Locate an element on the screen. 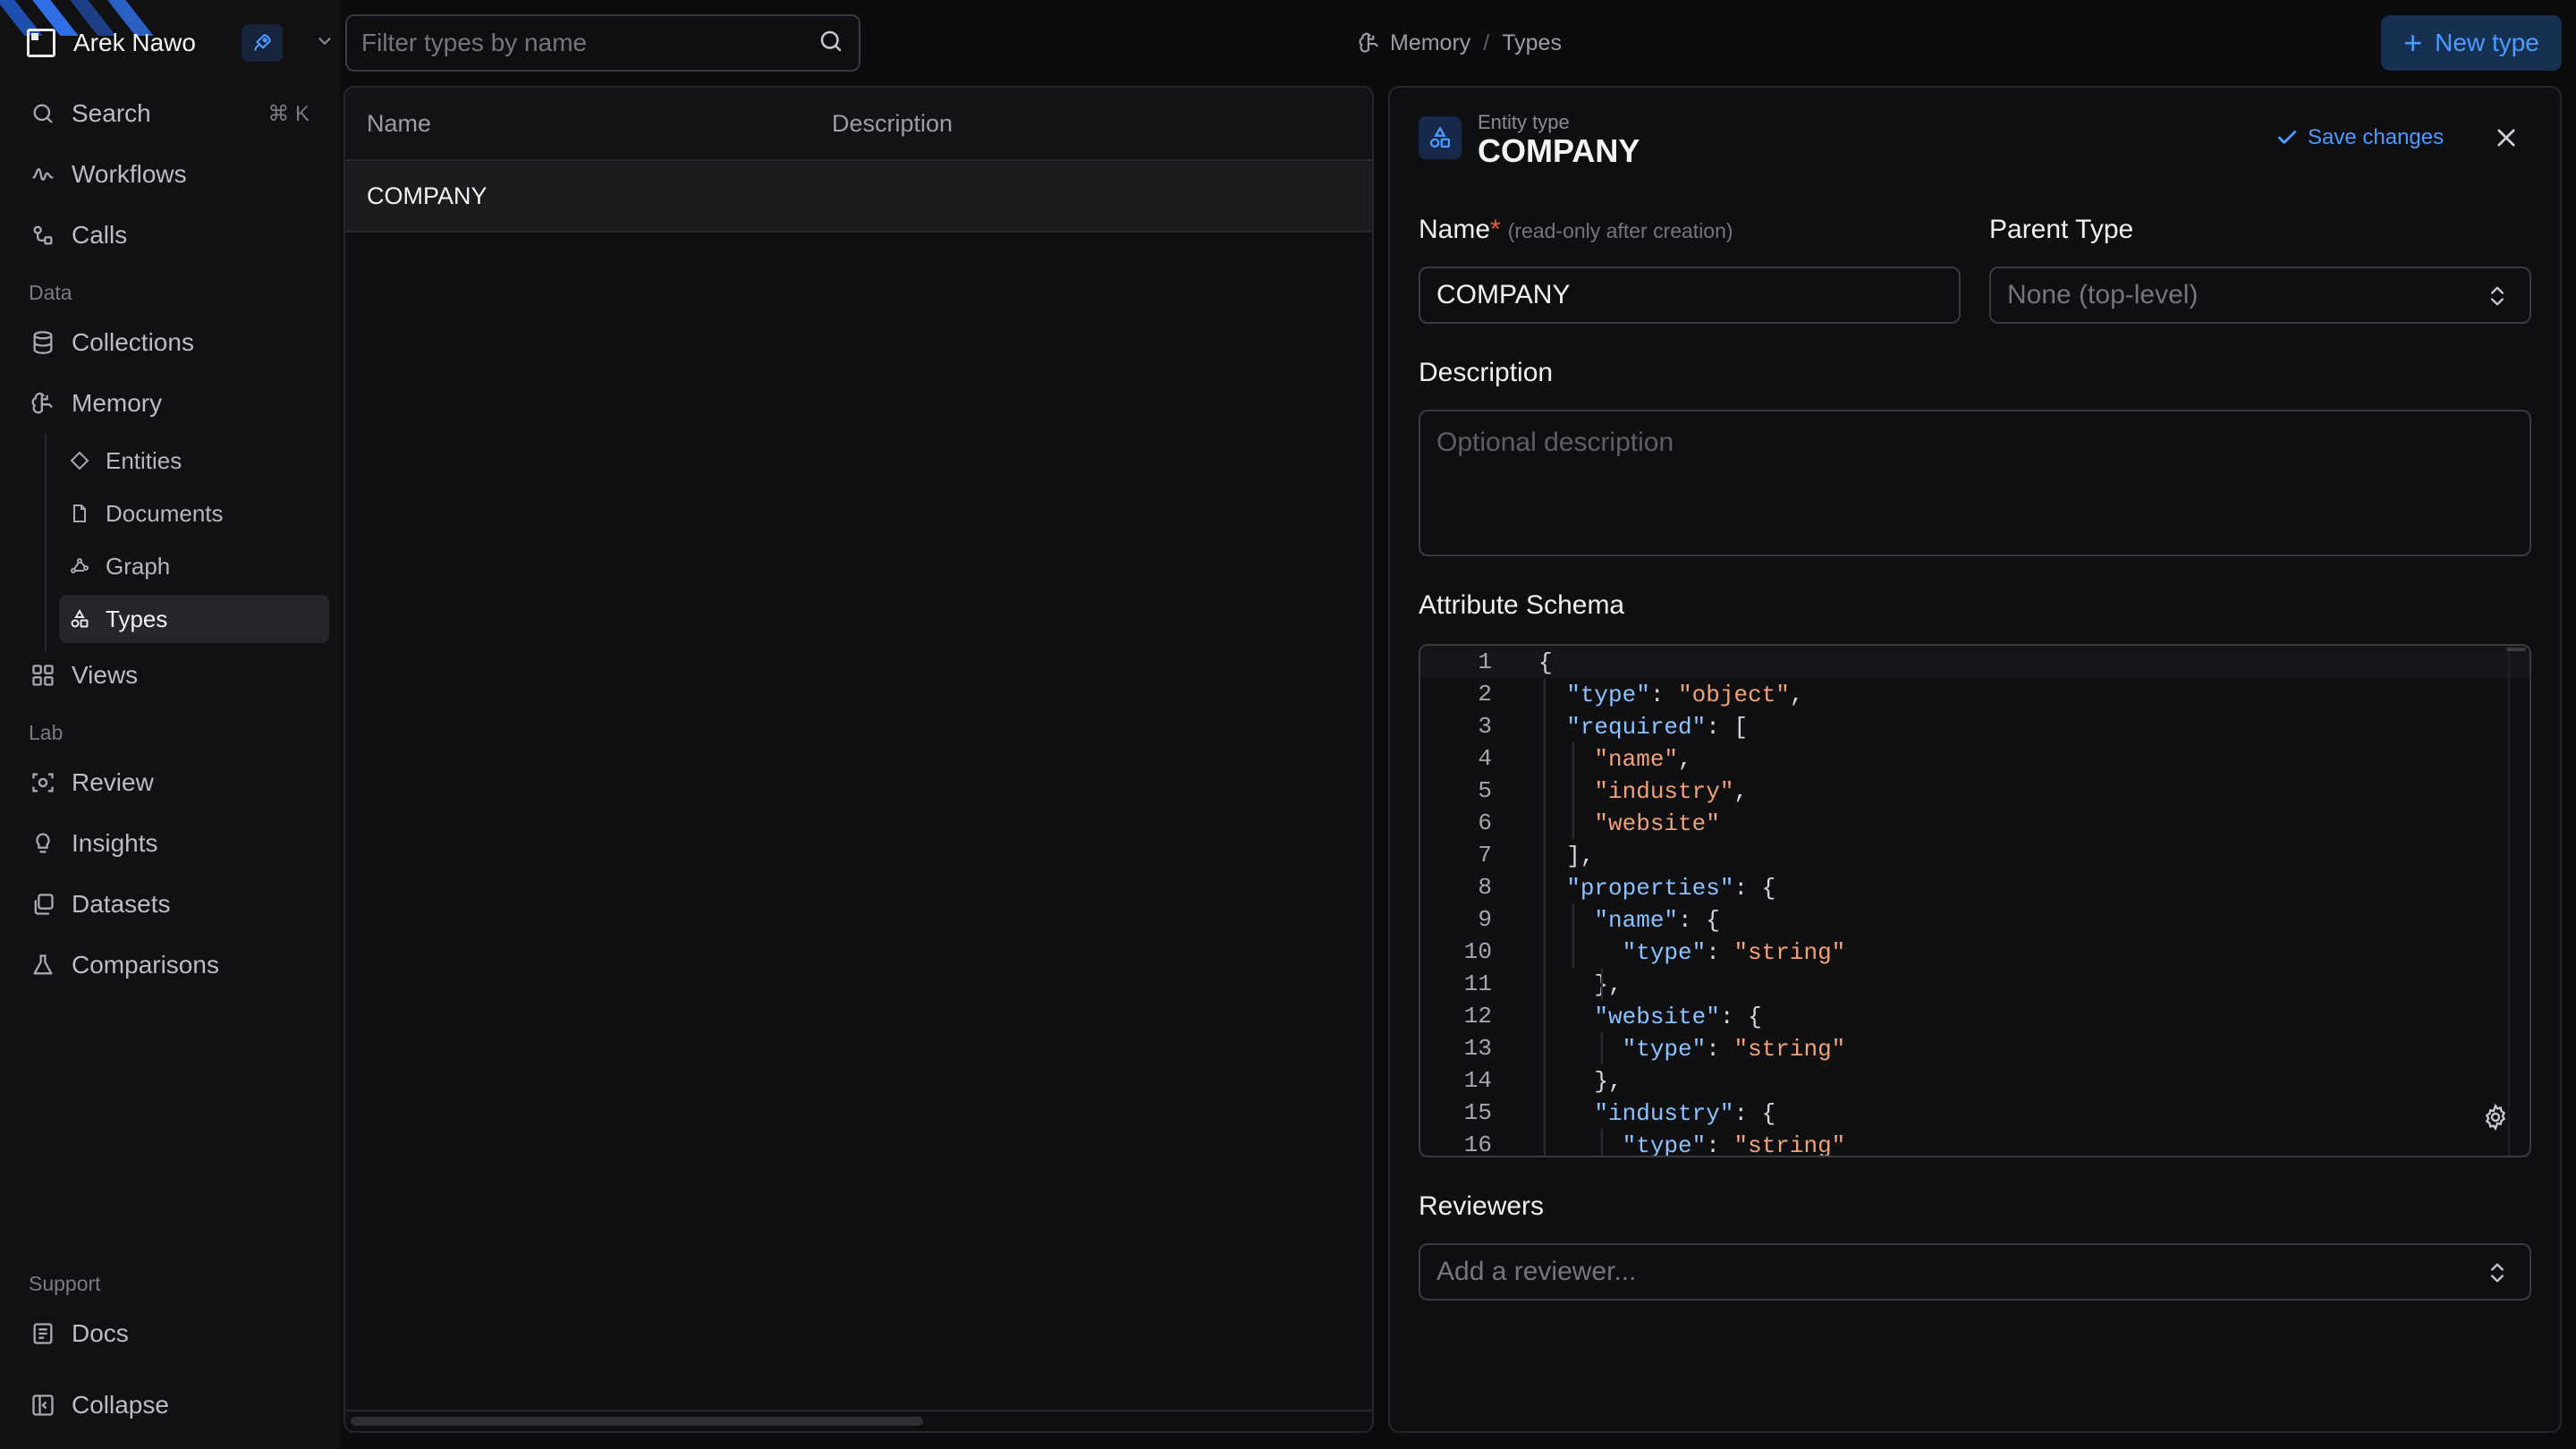 The image size is (2576, 1449). line-number: 16 is located at coordinates (1477, 1144).